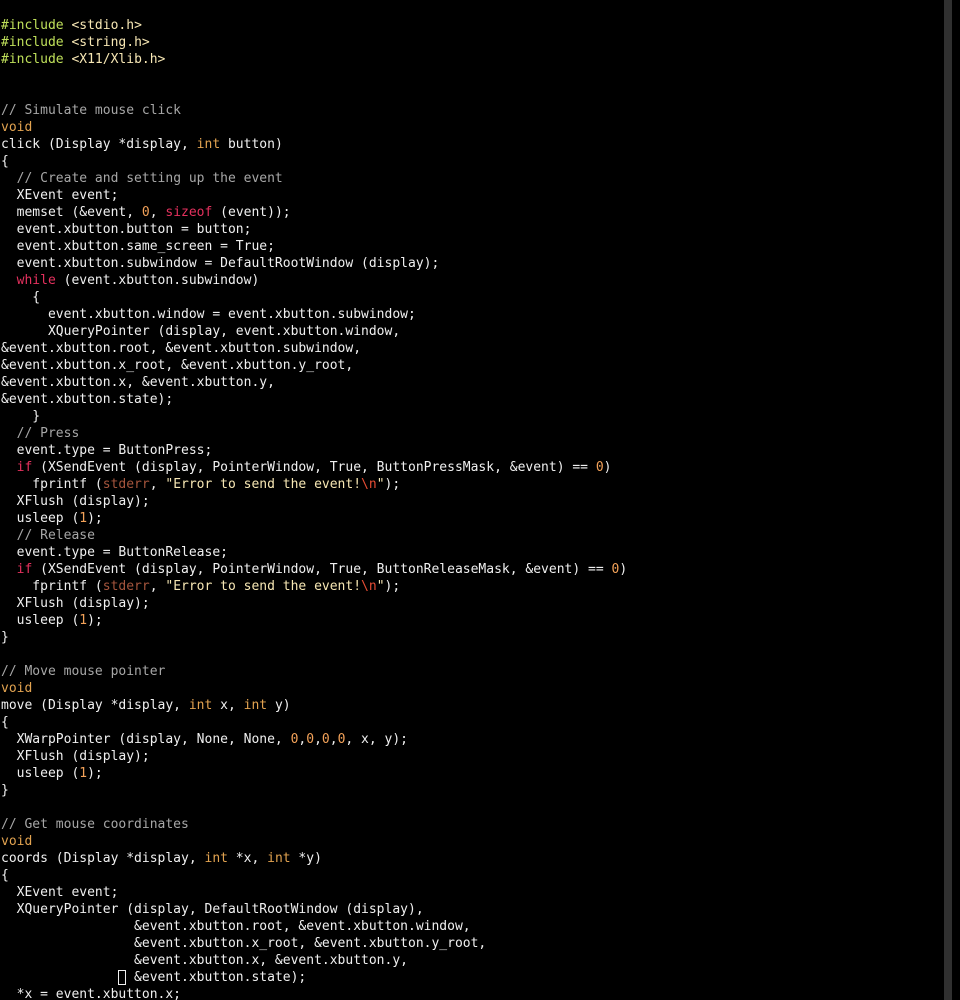 This screenshot has width=960, height=1000. Describe the element at coordinates (106, 25) in the screenshot. I see `code-token-string: <stdio.h>` at that location.